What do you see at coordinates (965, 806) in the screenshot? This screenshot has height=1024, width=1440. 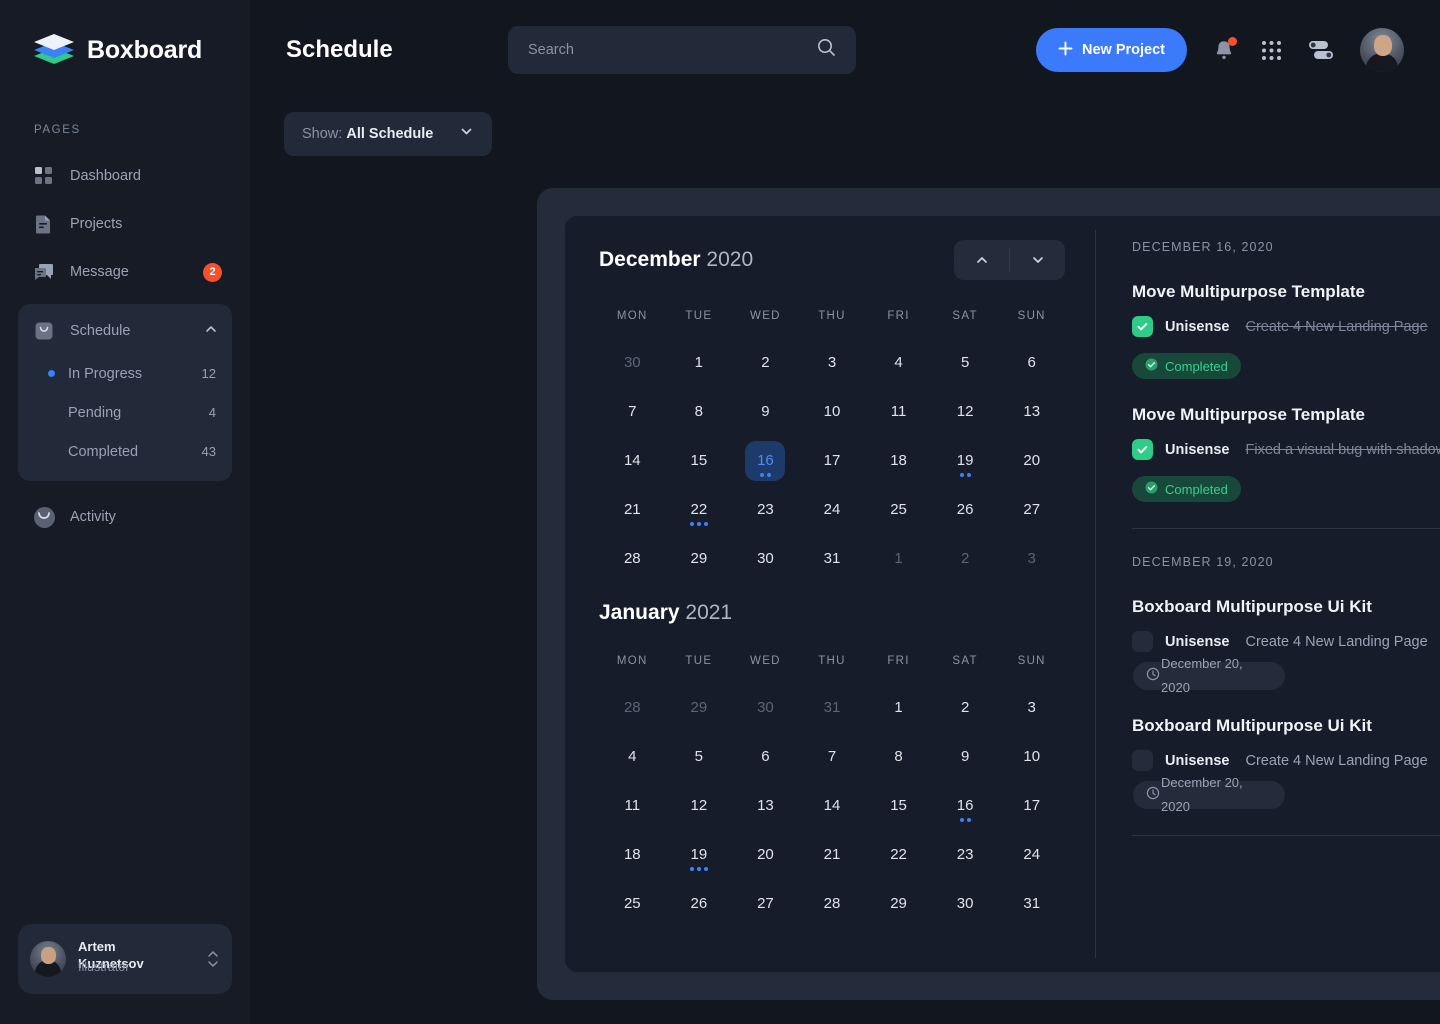 I see `calendar-day: 16` at bounding box center [965, 806].